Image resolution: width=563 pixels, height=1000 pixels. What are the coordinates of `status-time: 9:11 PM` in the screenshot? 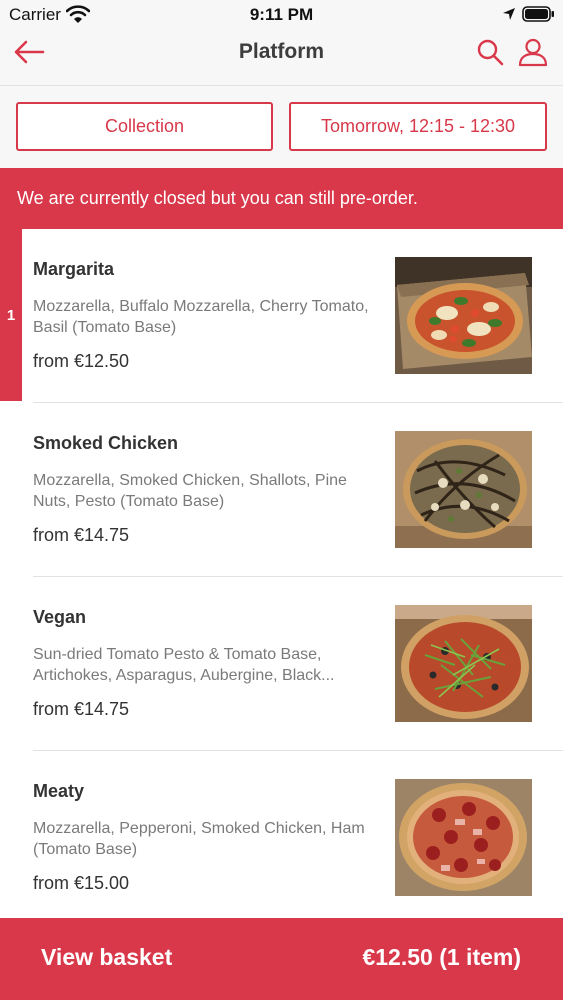 It's located at (281, 14).